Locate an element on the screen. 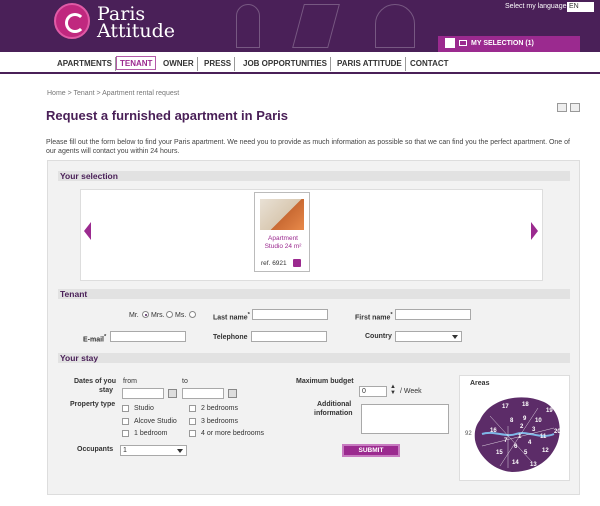  telephone-label: Telephone is located at coordinates (230, 337).